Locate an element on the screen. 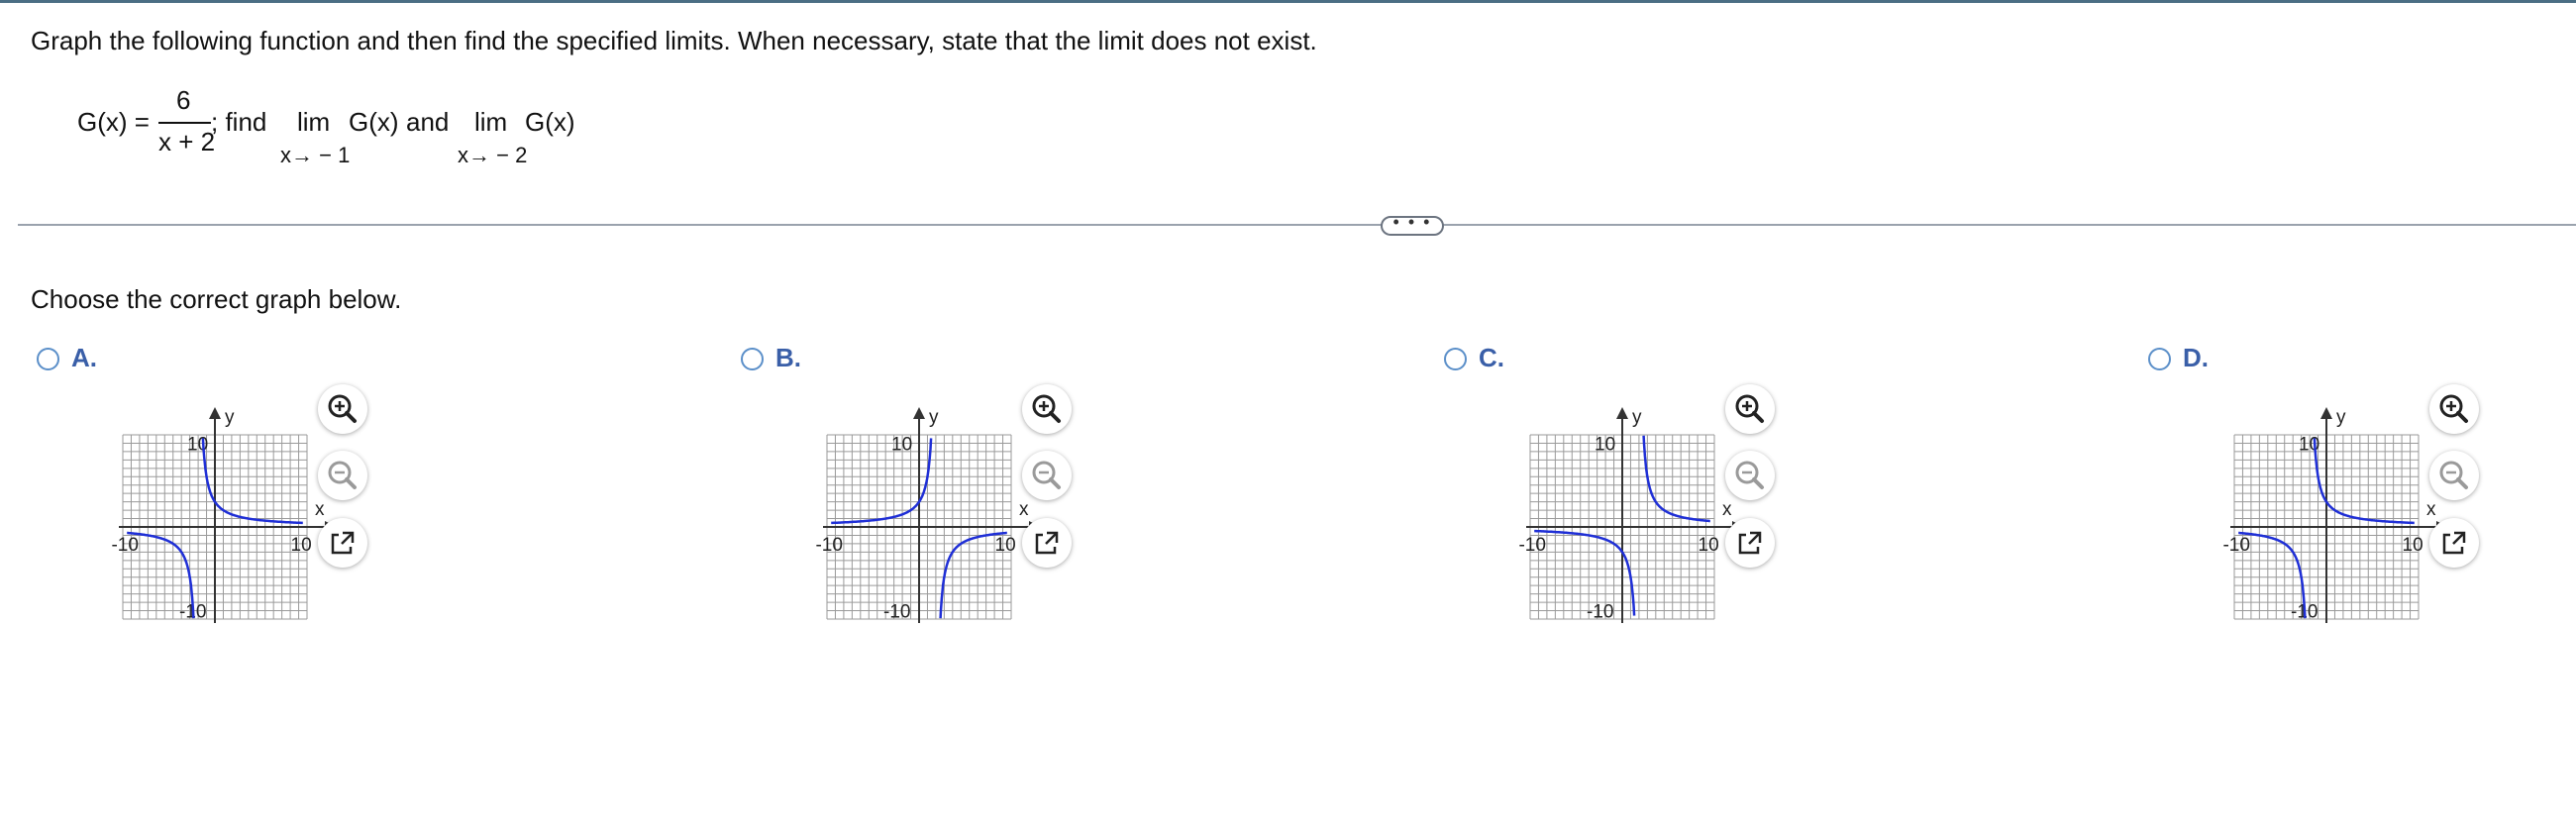 This screenshot has width=2576, height=835. option-b-graph: yx10-1010-10 is located at coordinates (925, 515).